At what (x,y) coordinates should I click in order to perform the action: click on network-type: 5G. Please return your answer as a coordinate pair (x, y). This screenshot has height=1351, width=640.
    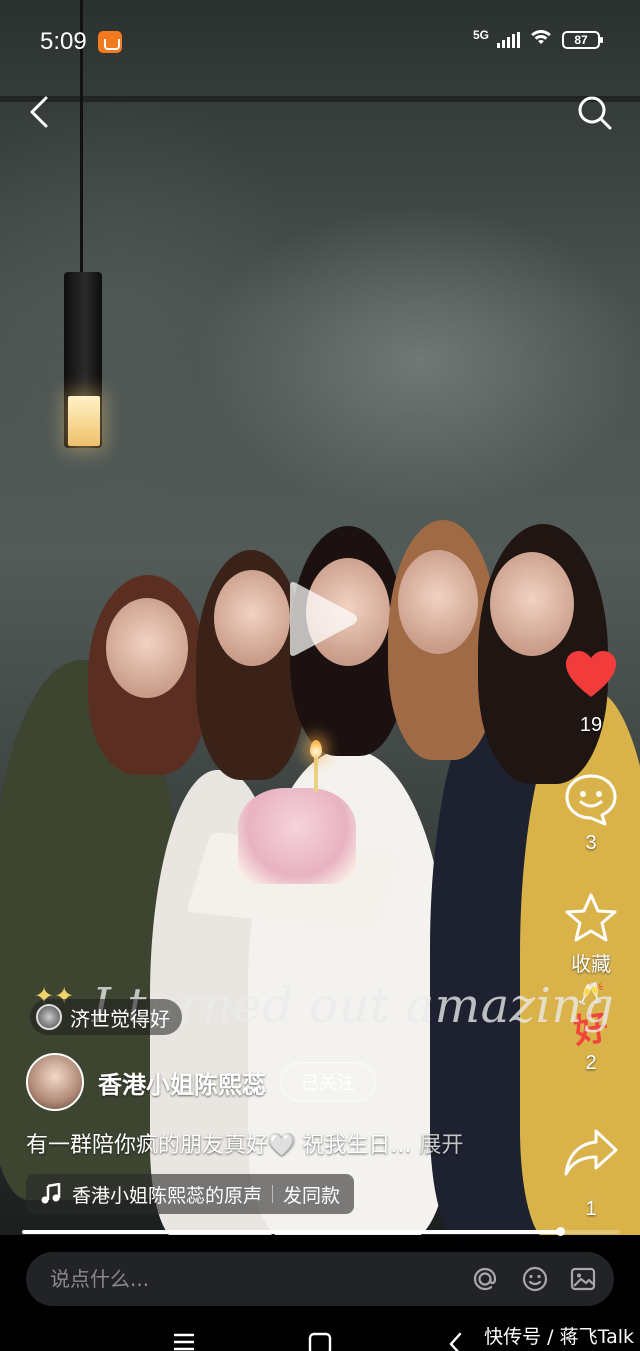
    Looking at the image, I should click on (480, 35).